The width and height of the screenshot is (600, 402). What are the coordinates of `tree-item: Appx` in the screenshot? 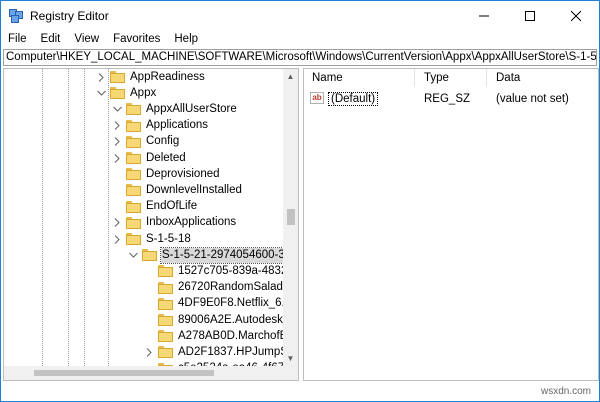 It's located at (126, 93).